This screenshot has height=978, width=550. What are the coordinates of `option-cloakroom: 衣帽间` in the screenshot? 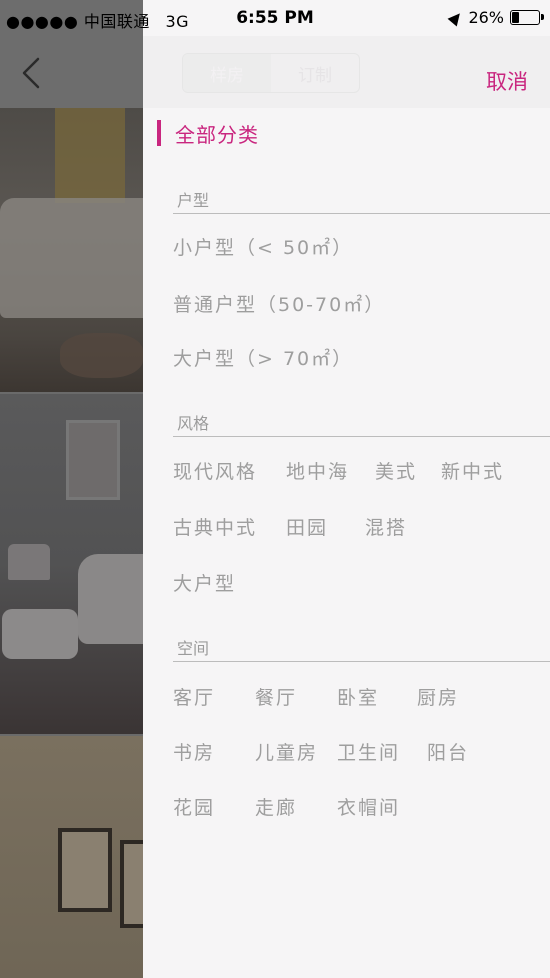 It's located at (368, 806).